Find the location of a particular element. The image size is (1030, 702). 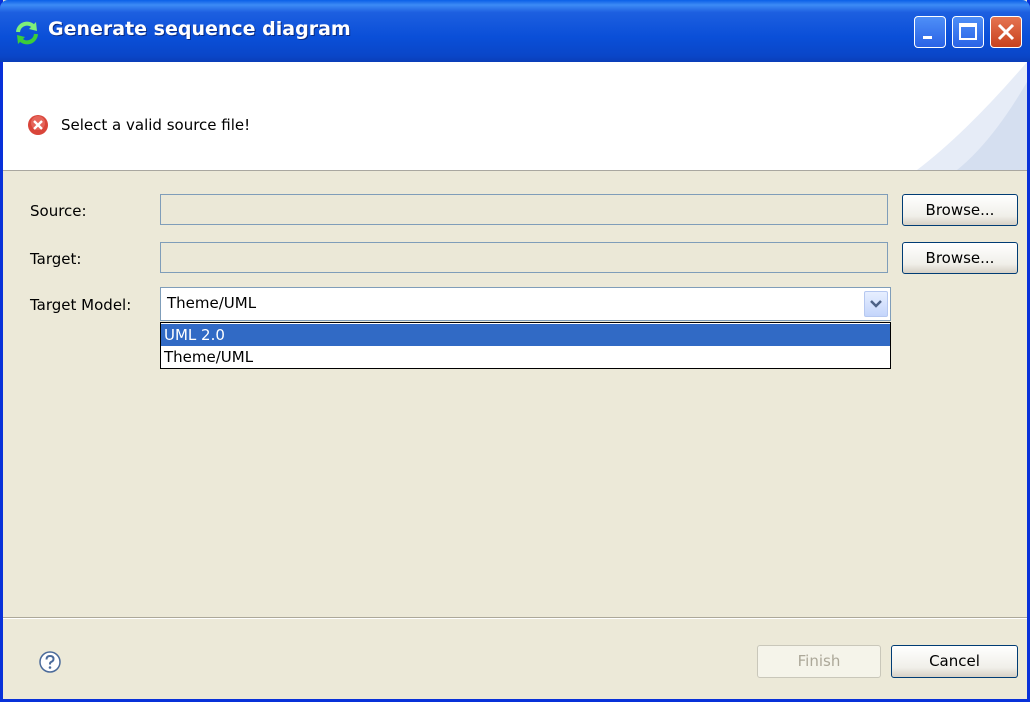

chevron-down-icon is located at coordinates (876, 304).